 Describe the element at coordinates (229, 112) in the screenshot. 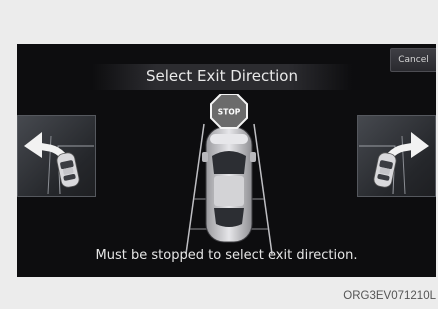

I see `stop-sign-label: STOP` at that location.